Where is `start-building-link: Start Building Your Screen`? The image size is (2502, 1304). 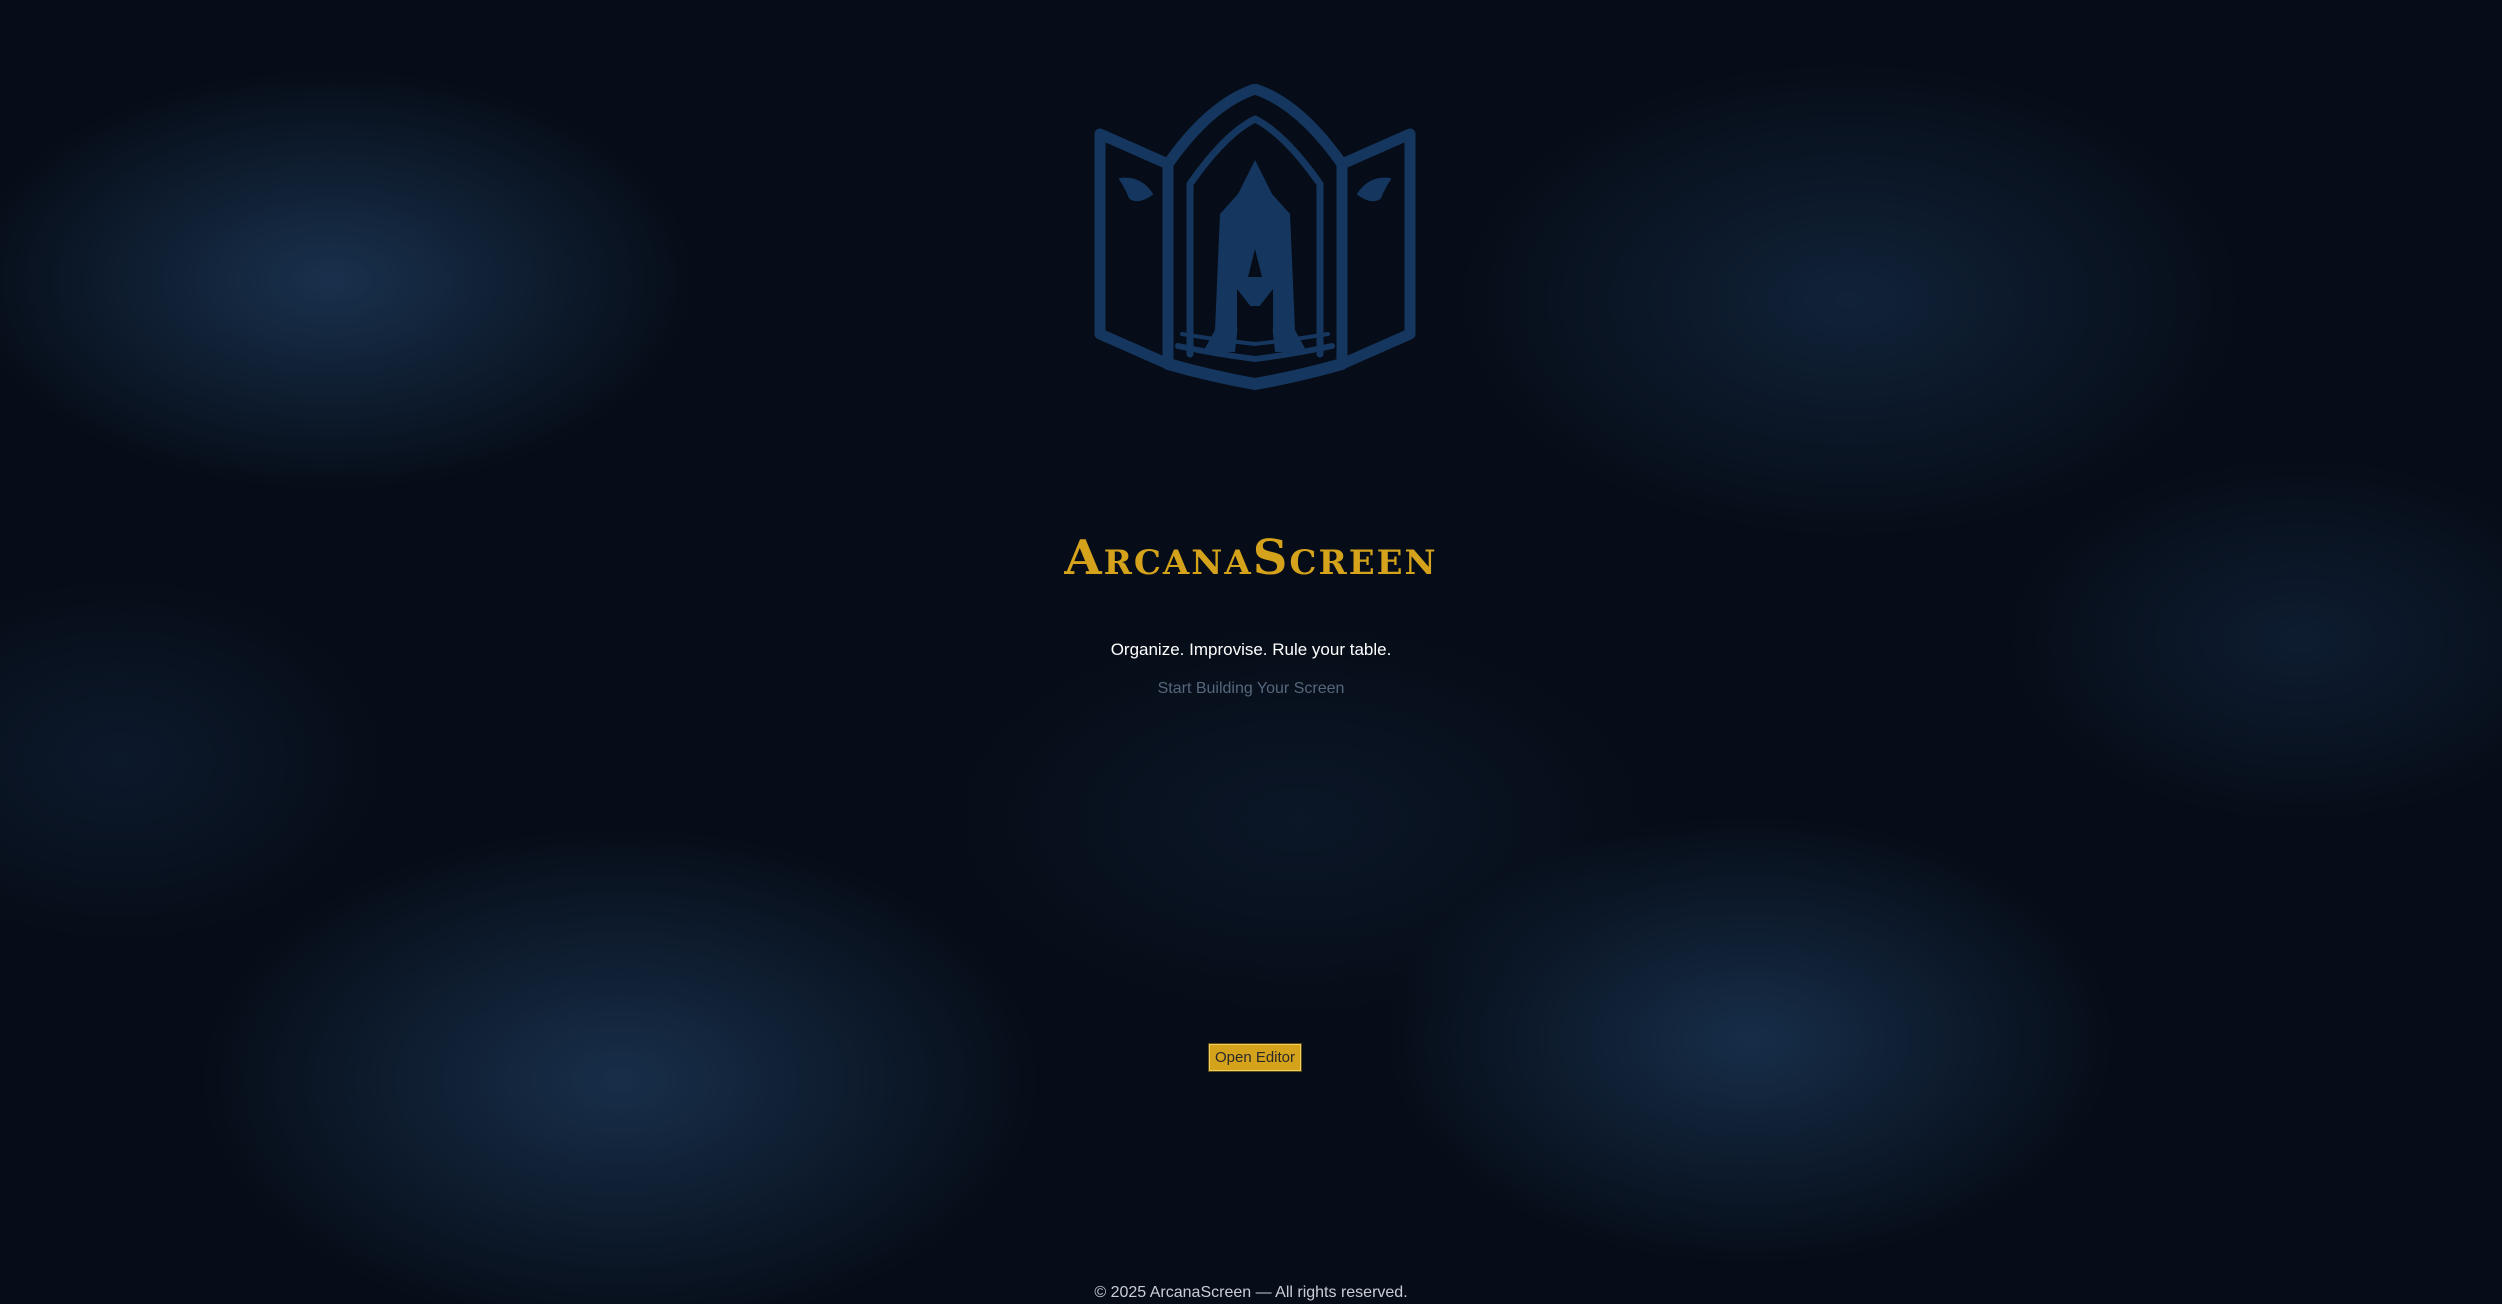 start-building-link: Start Building Your Screen is located at coordinates (1251, 689).